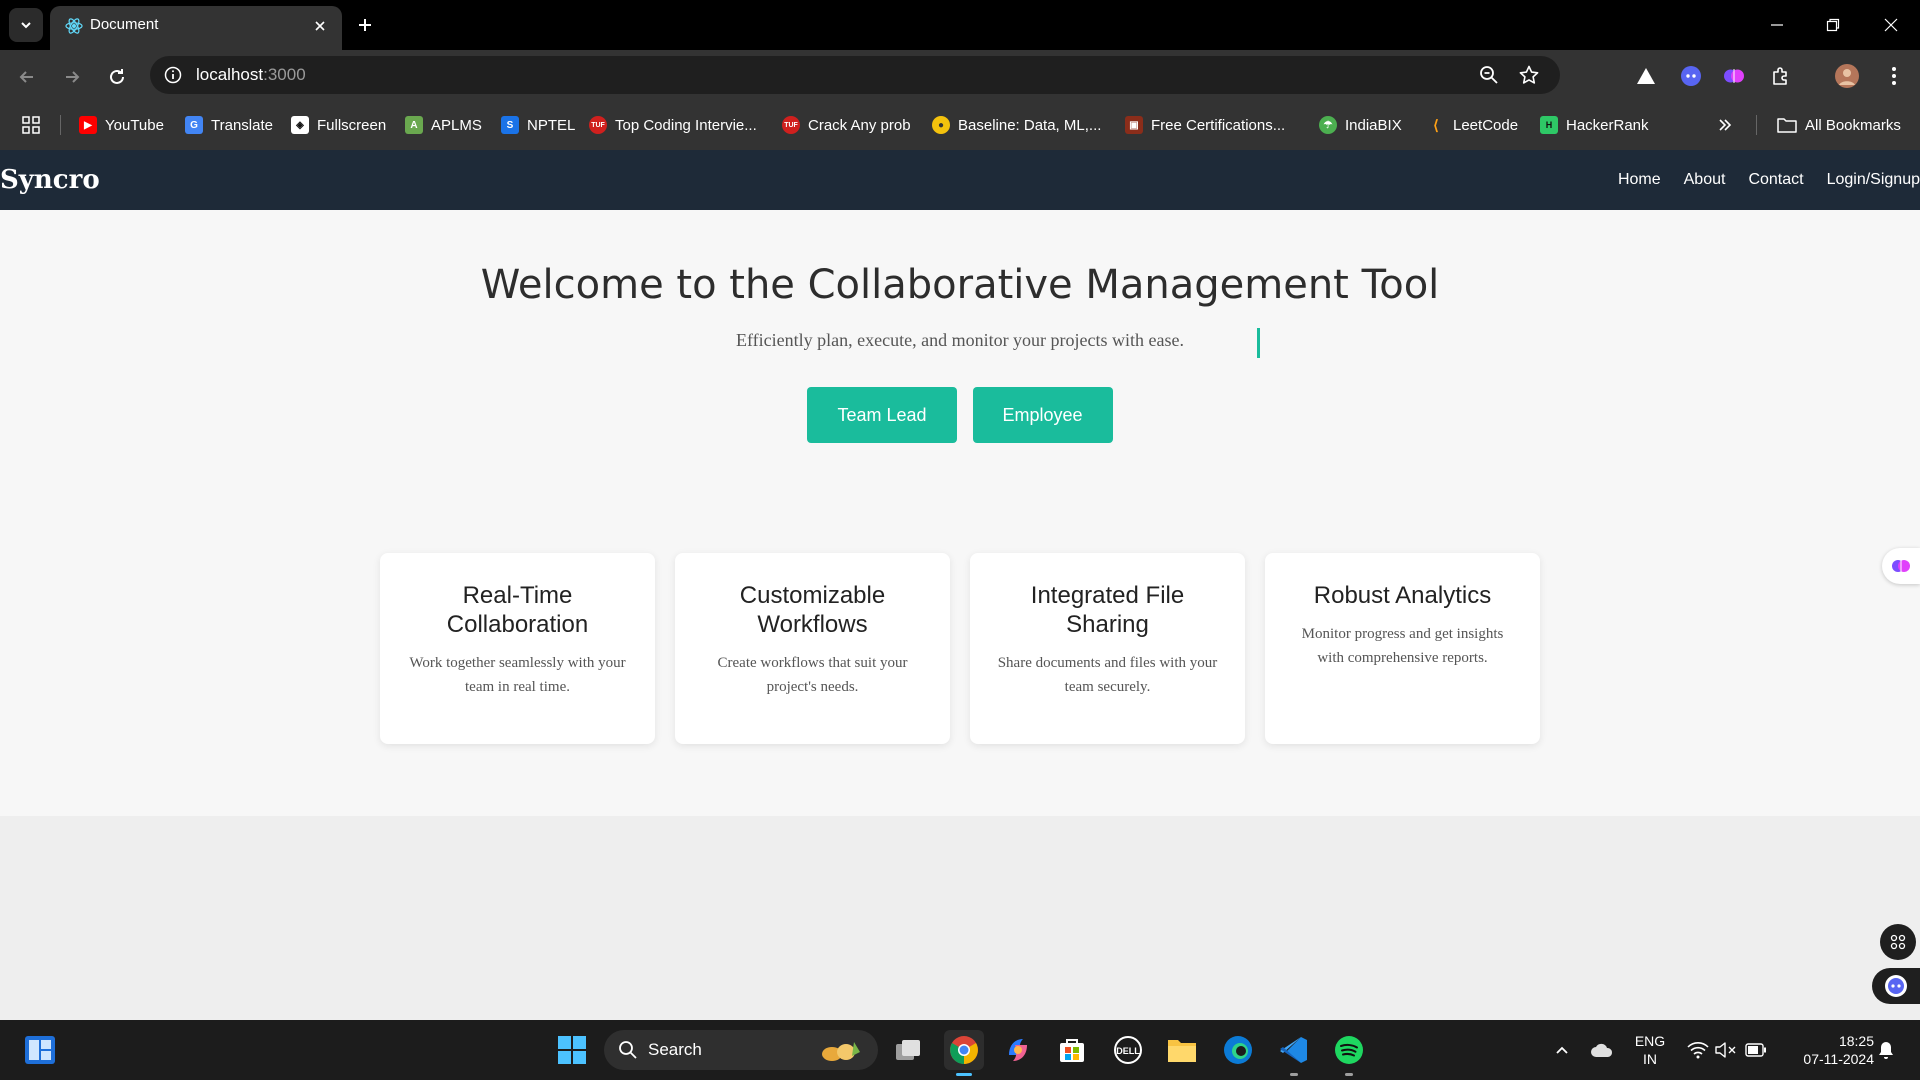  What do you see at coordinates (964, 1053) in the screenshot?
I see `taskbar-chrome` at bounding box center [964, 1053].